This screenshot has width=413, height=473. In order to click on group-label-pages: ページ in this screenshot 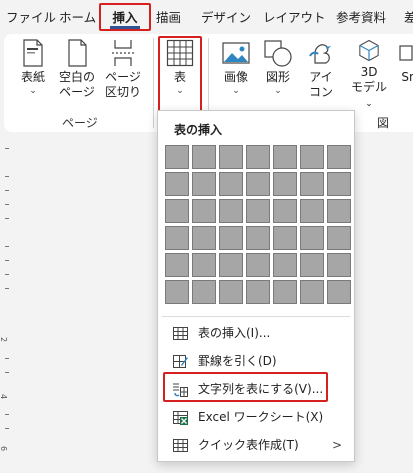, I will do `click(80, 123)`.